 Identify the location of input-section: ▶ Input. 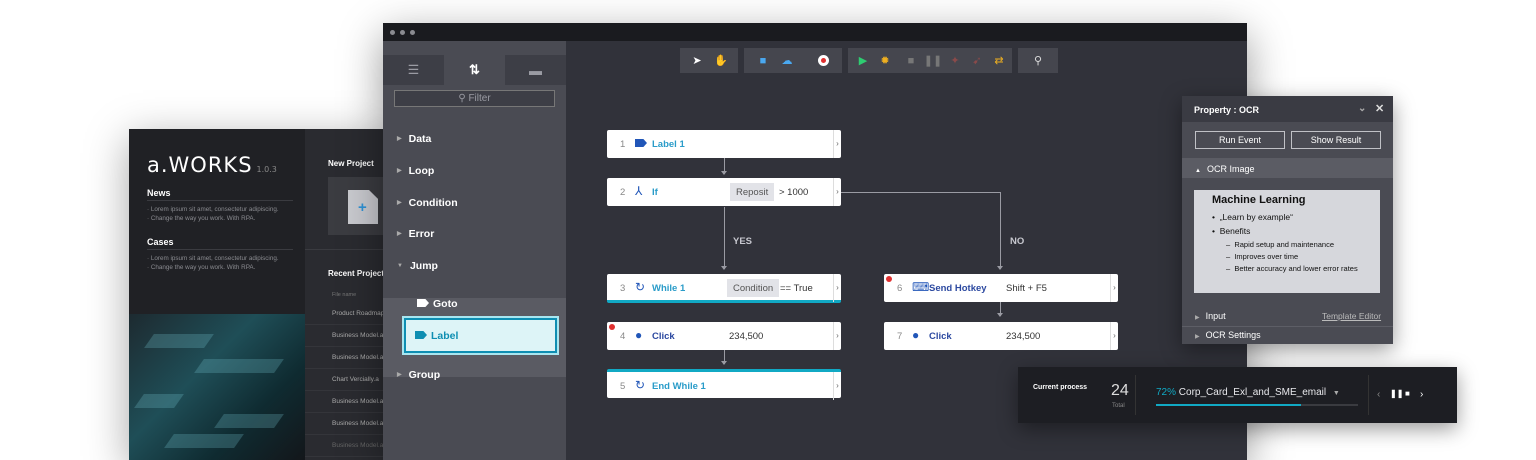
(1210, 316).